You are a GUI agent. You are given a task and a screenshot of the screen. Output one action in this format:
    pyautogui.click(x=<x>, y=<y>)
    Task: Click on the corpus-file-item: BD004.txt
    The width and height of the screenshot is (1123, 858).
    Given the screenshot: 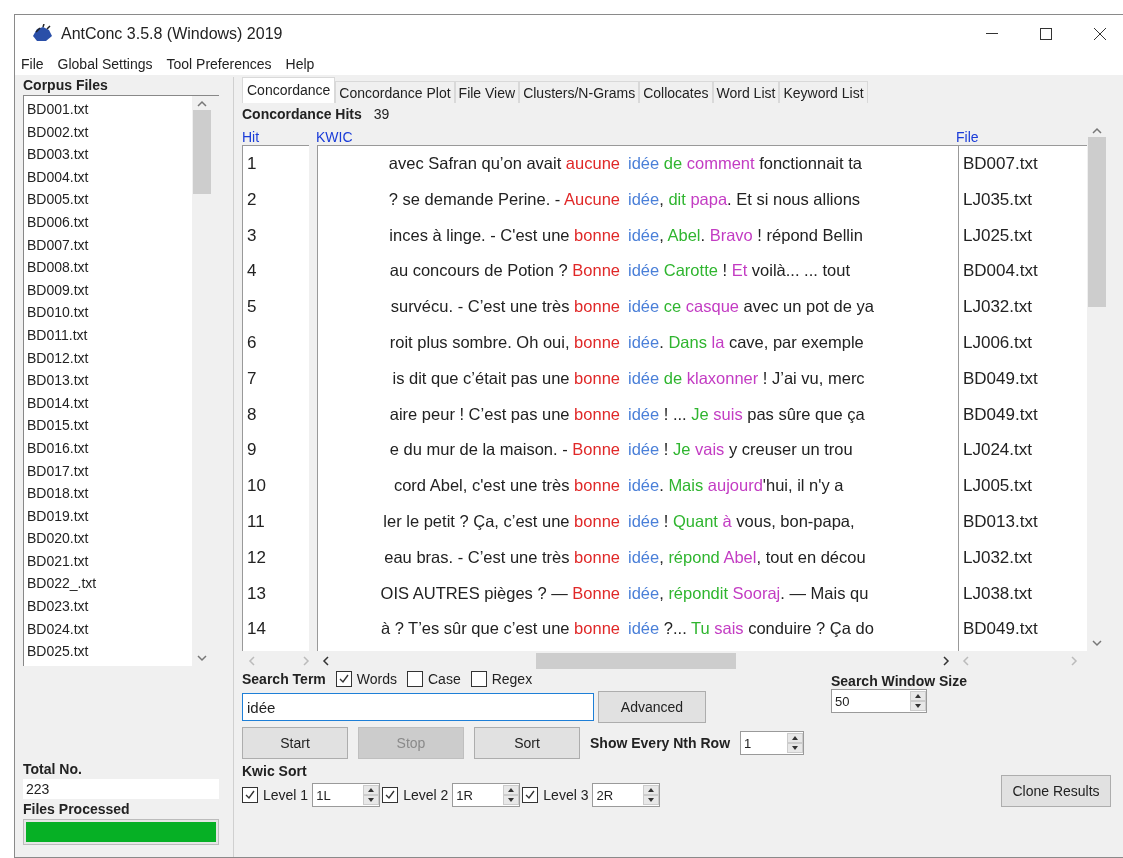 What is the action you would take?
    pyautogui.click(x=108, y=177)
    